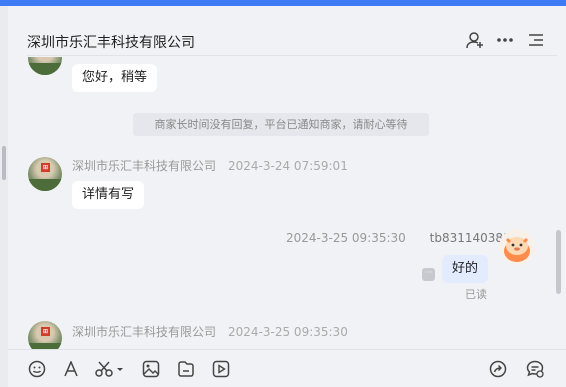 The image size is (566, 387). What do you see at coordinates (151, 369) in the screenshot?
I see `image-icon` at bounding box center [151, 369].